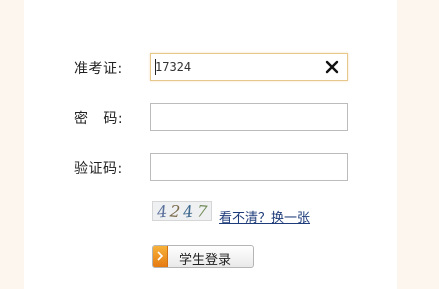 The width and height of the screenshot is (439, 289). Describe the element at coordinates (249, 167) in the screenshot. I see `captcha-field` at that location.